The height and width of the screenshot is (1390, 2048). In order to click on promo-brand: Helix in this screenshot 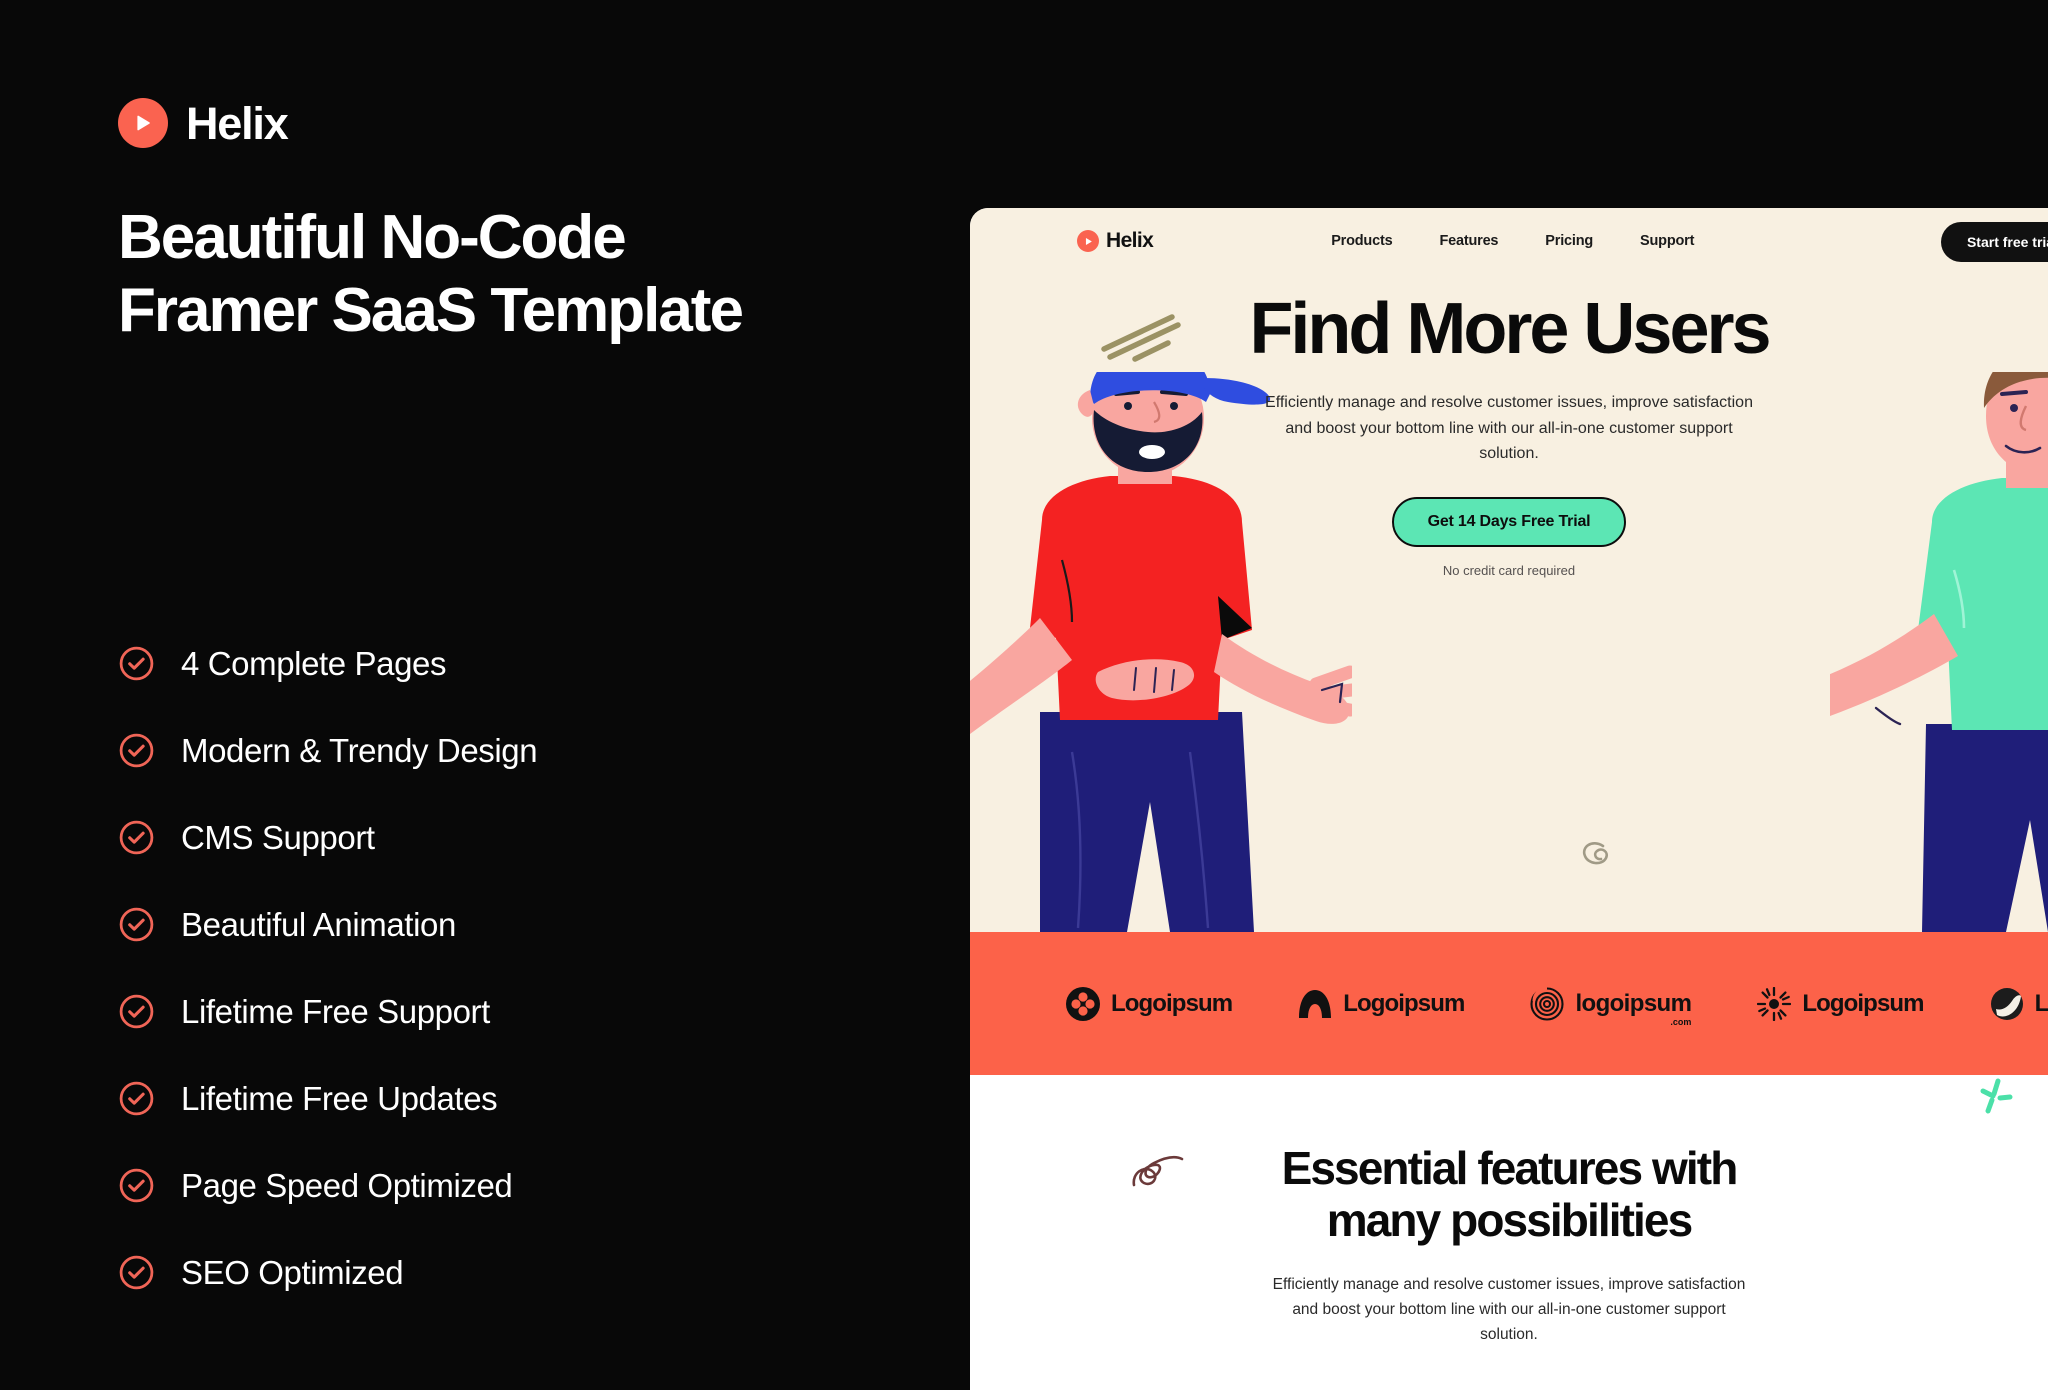, I will do `click(544, 123)`.